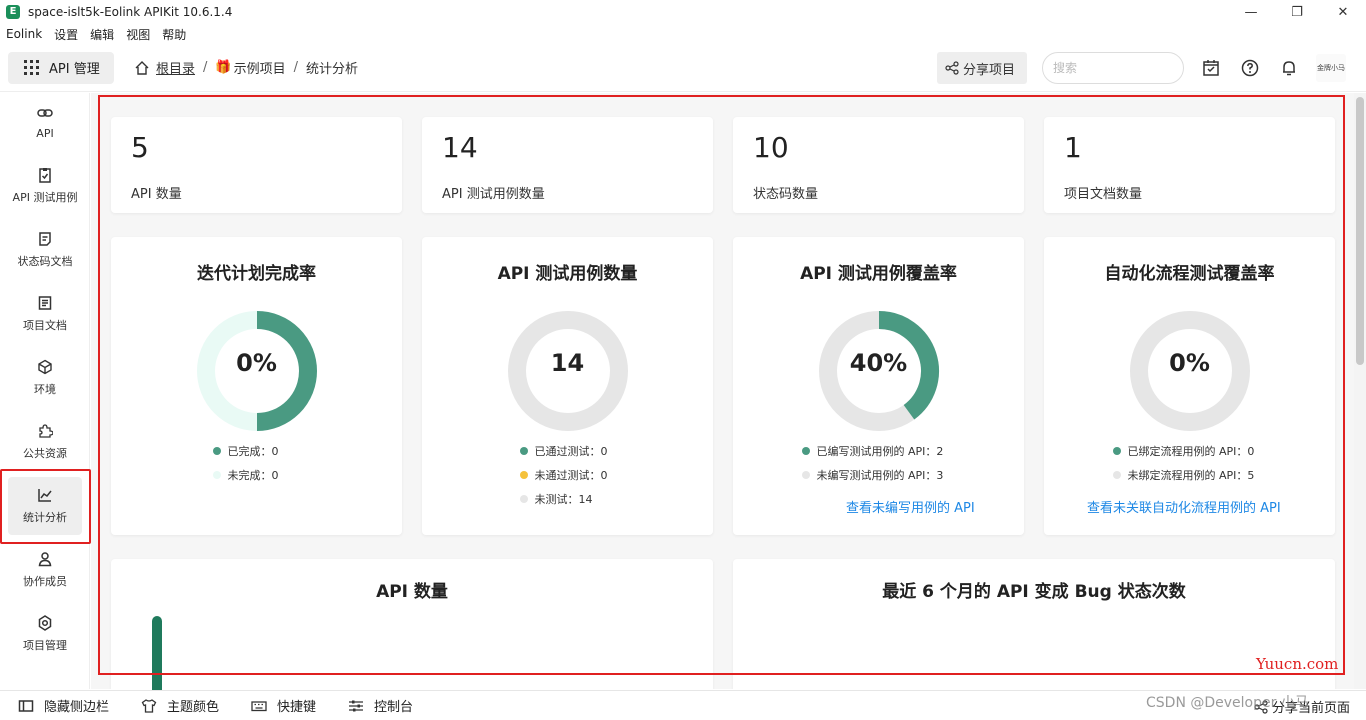 Image resolution: width=1366 pixels, height=720 pixels. What do you see at coordinates (1034, 624) in the screenshot?
I see `bug-status-chart-card: 最近 6 个月的 API 变成 Bug 状态次数` at bounding box center [1034, 624].